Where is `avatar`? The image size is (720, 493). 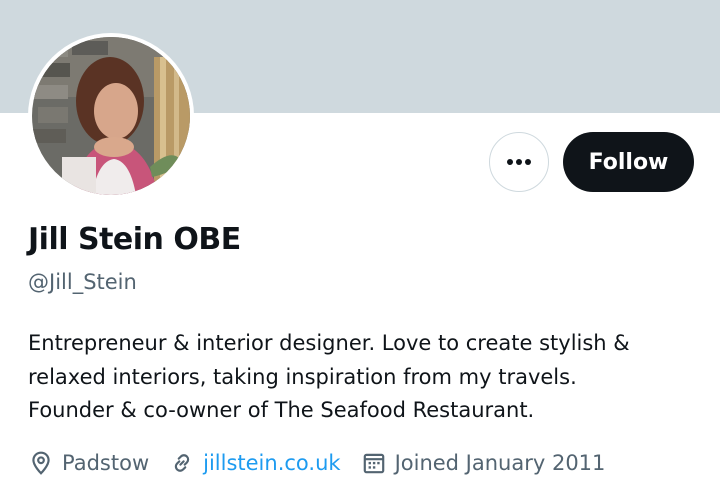
avatar is located at coordinates (111, 116).